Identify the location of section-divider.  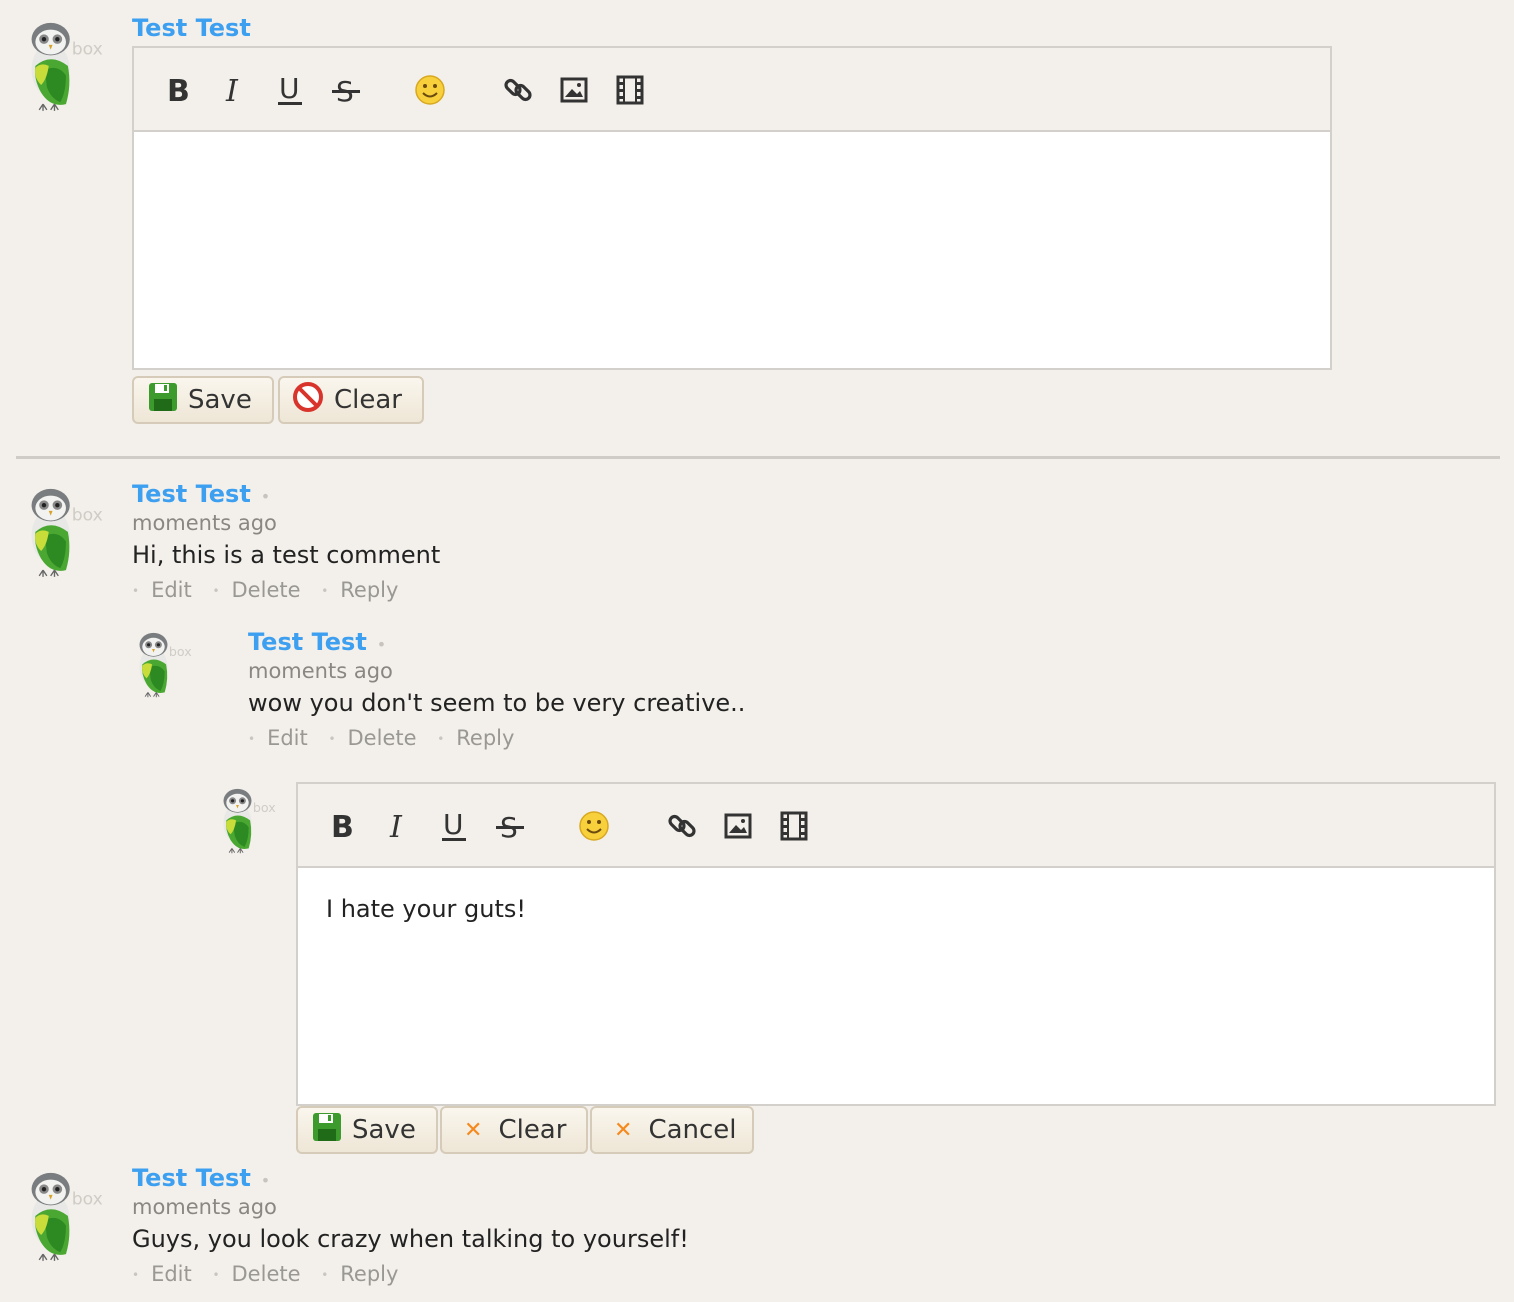
(758, 457).